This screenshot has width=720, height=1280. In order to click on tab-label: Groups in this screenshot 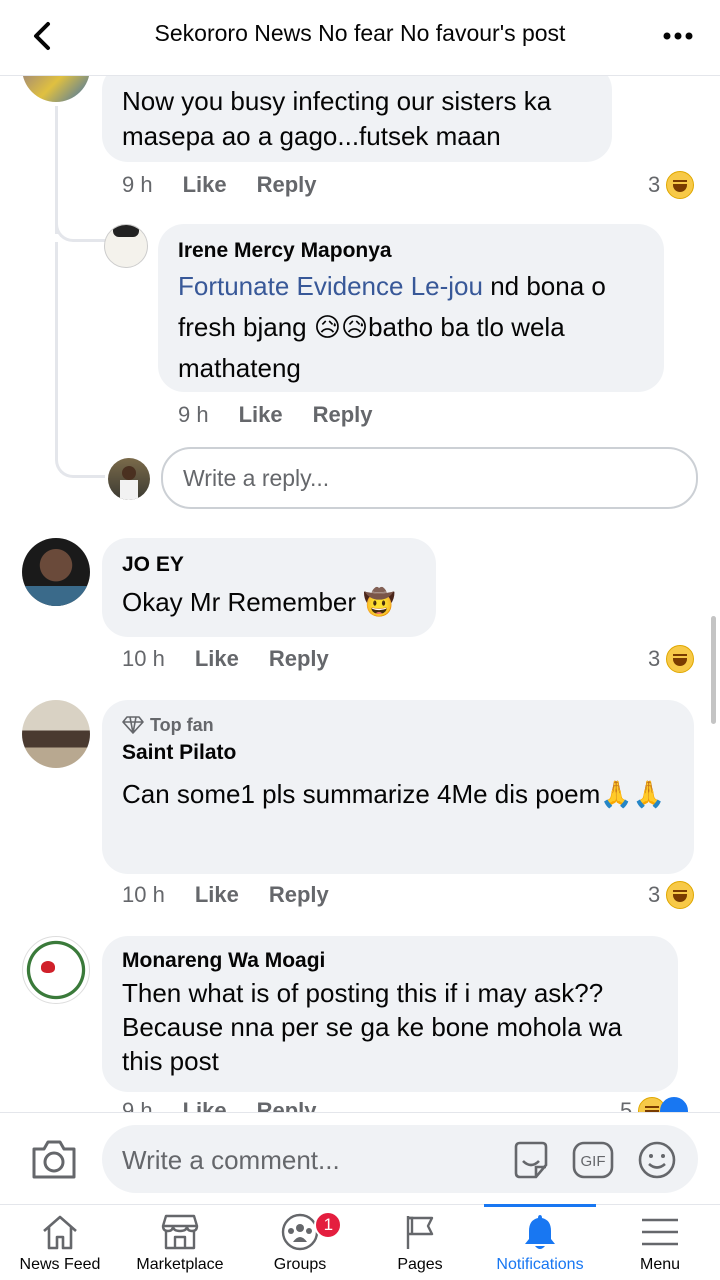, I will do `click(300, 1264)`.